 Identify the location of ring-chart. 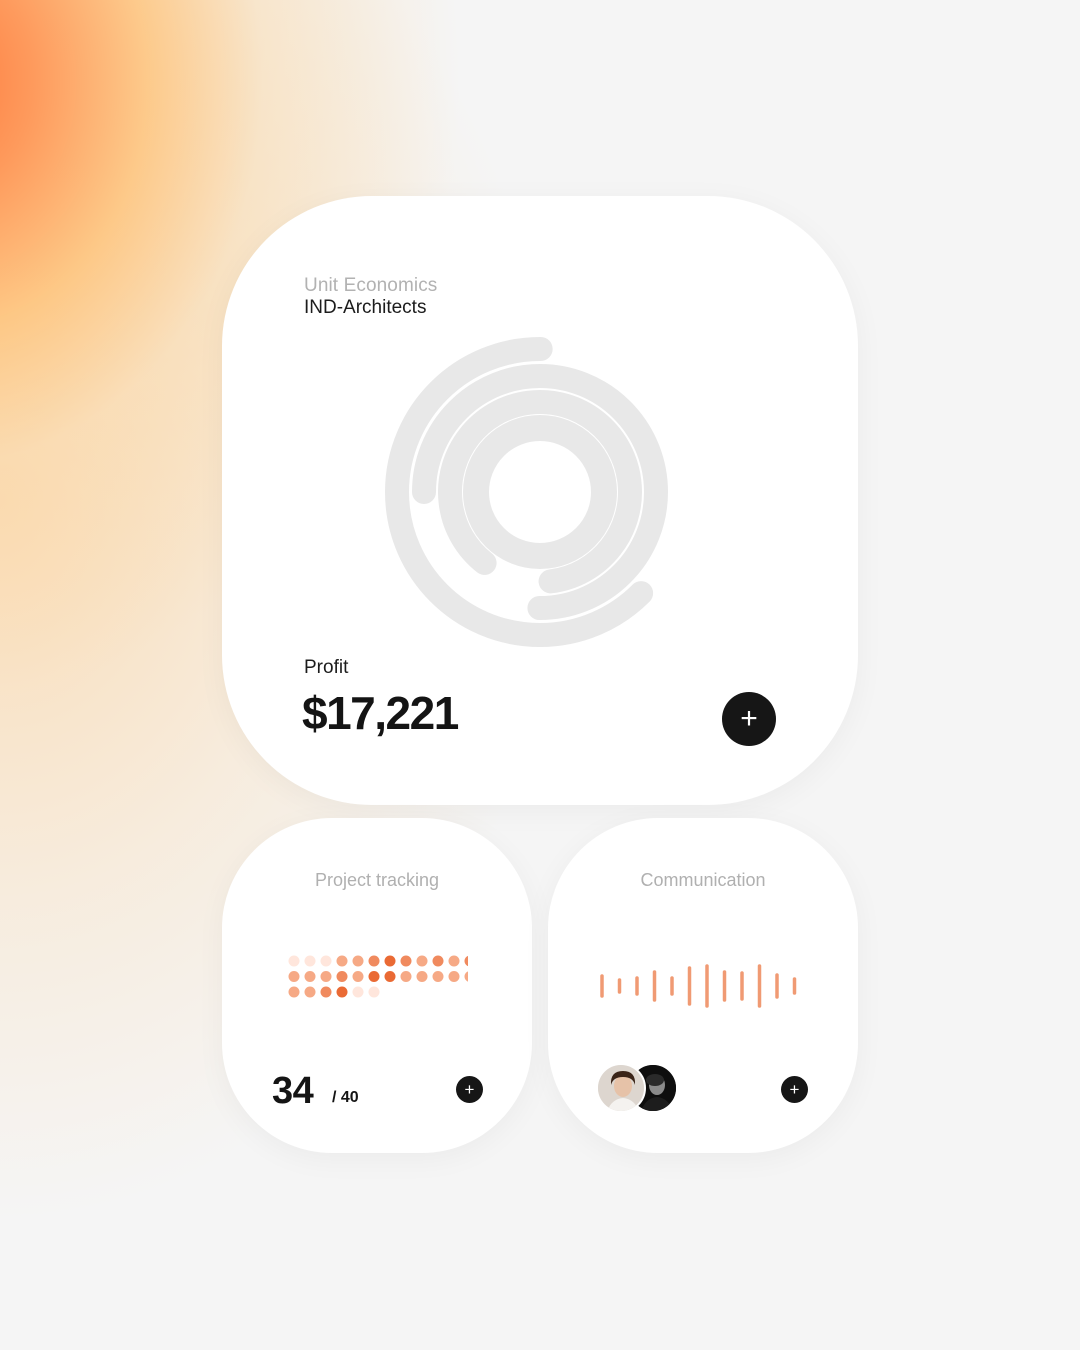
(540, 492).